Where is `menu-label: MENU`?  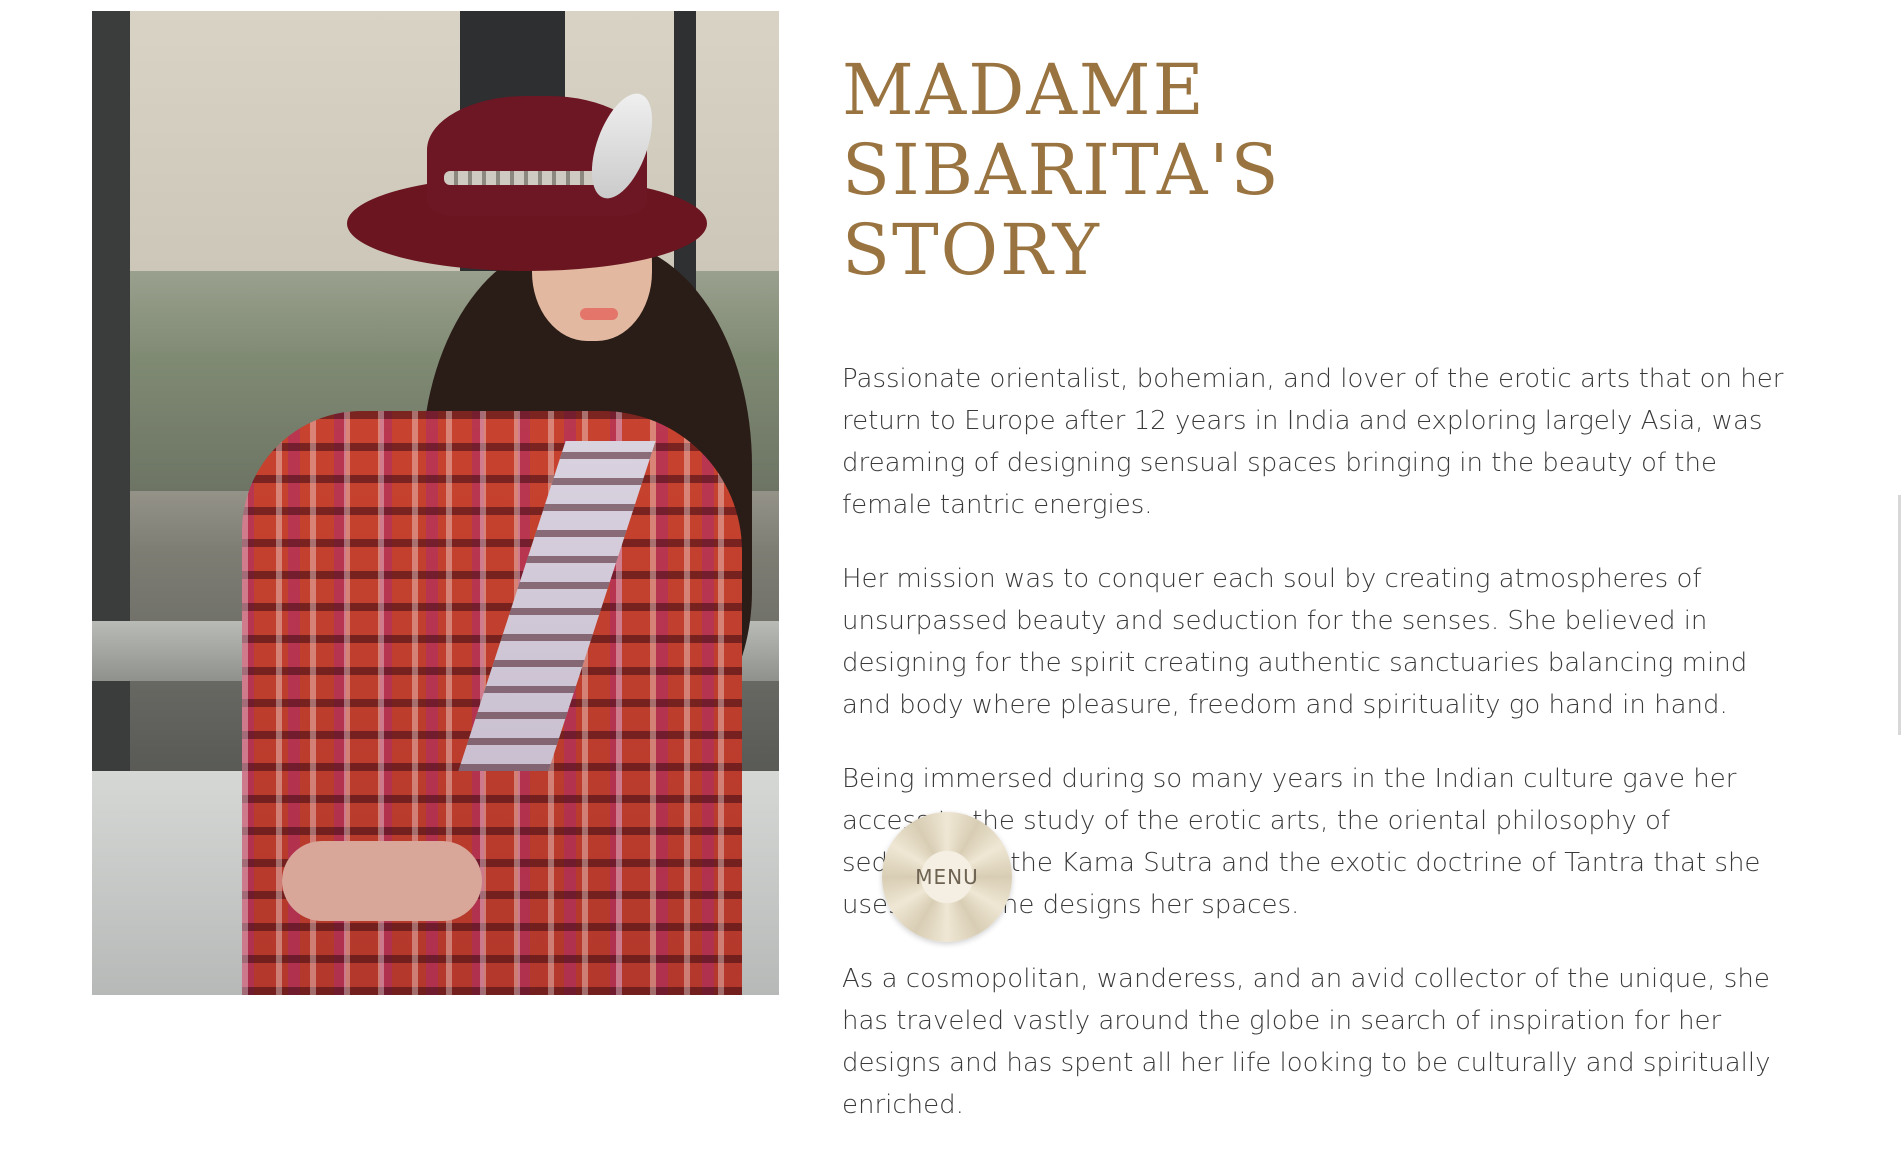 menu-label: MENU is located at coordinates (947, 877).